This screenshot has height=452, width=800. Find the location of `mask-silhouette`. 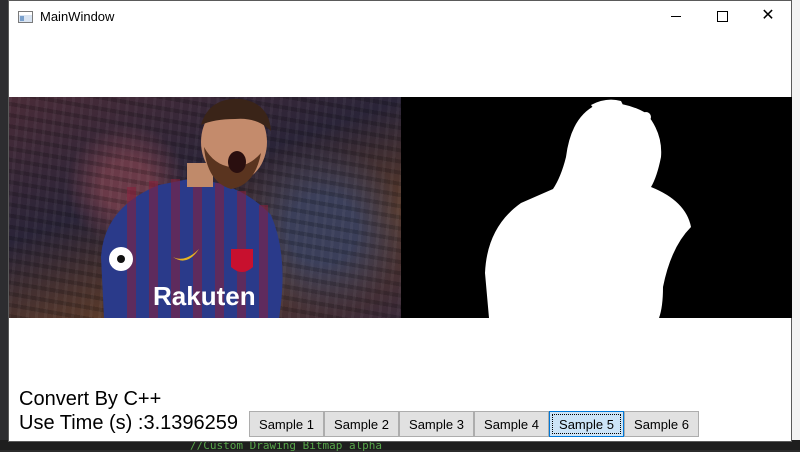

mask-silhouette is located at coordinates (588, 208).